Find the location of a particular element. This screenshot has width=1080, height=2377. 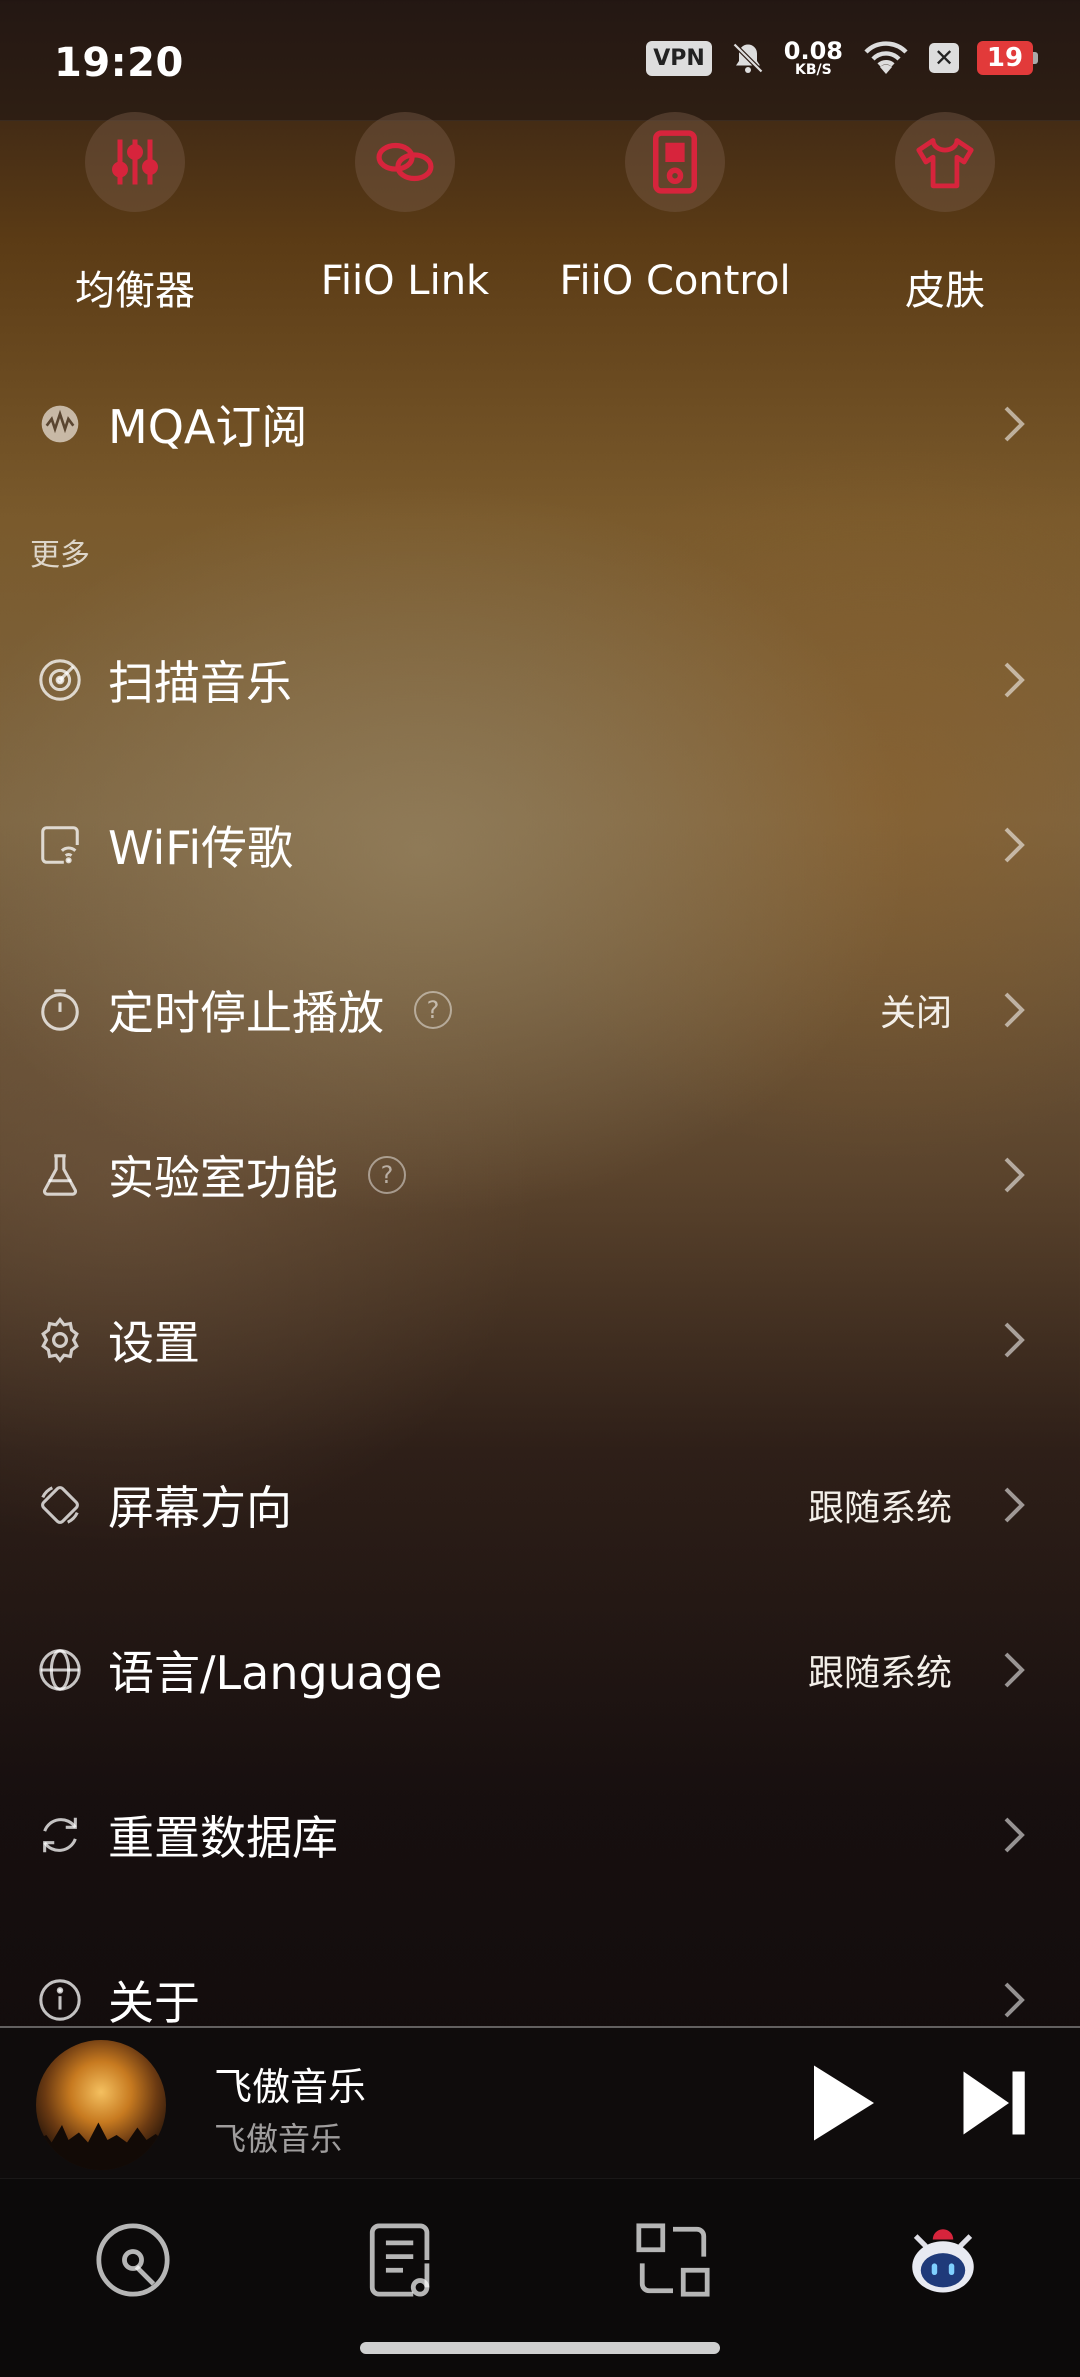

robot-mascot-icon is located at coordinates (943, 2261).